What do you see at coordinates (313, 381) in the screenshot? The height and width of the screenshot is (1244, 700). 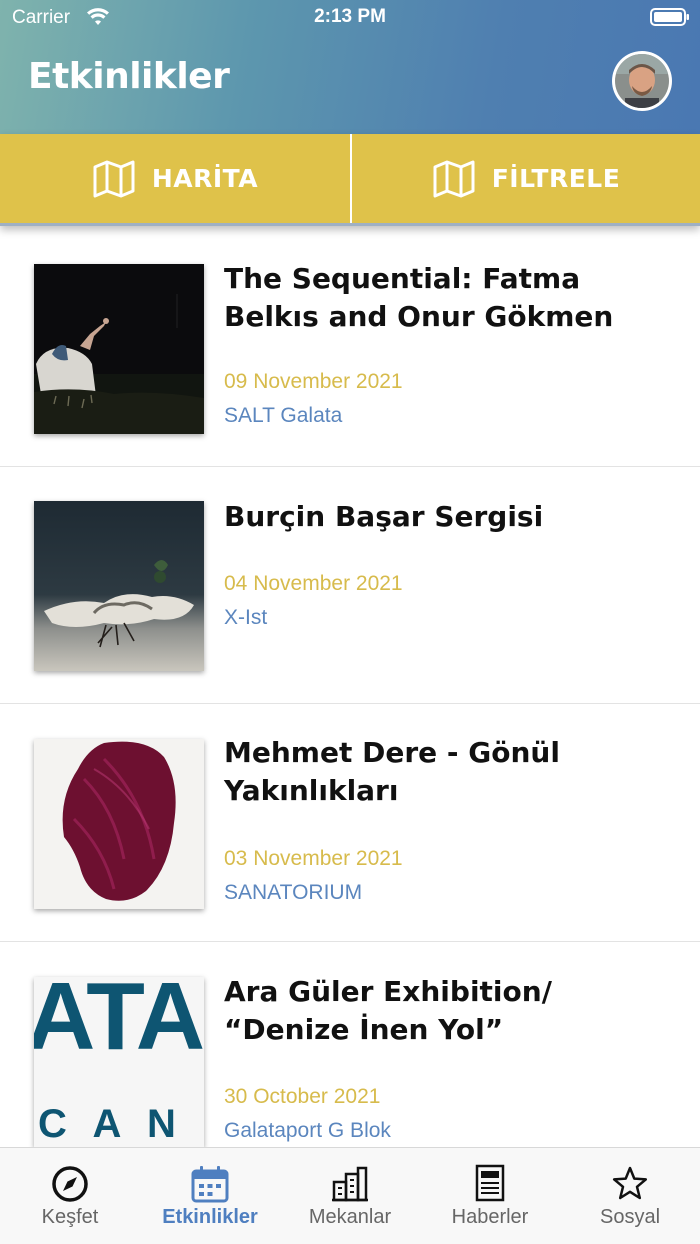 I see `event-date: 09 November 2021` at bounding box center [313, 381].